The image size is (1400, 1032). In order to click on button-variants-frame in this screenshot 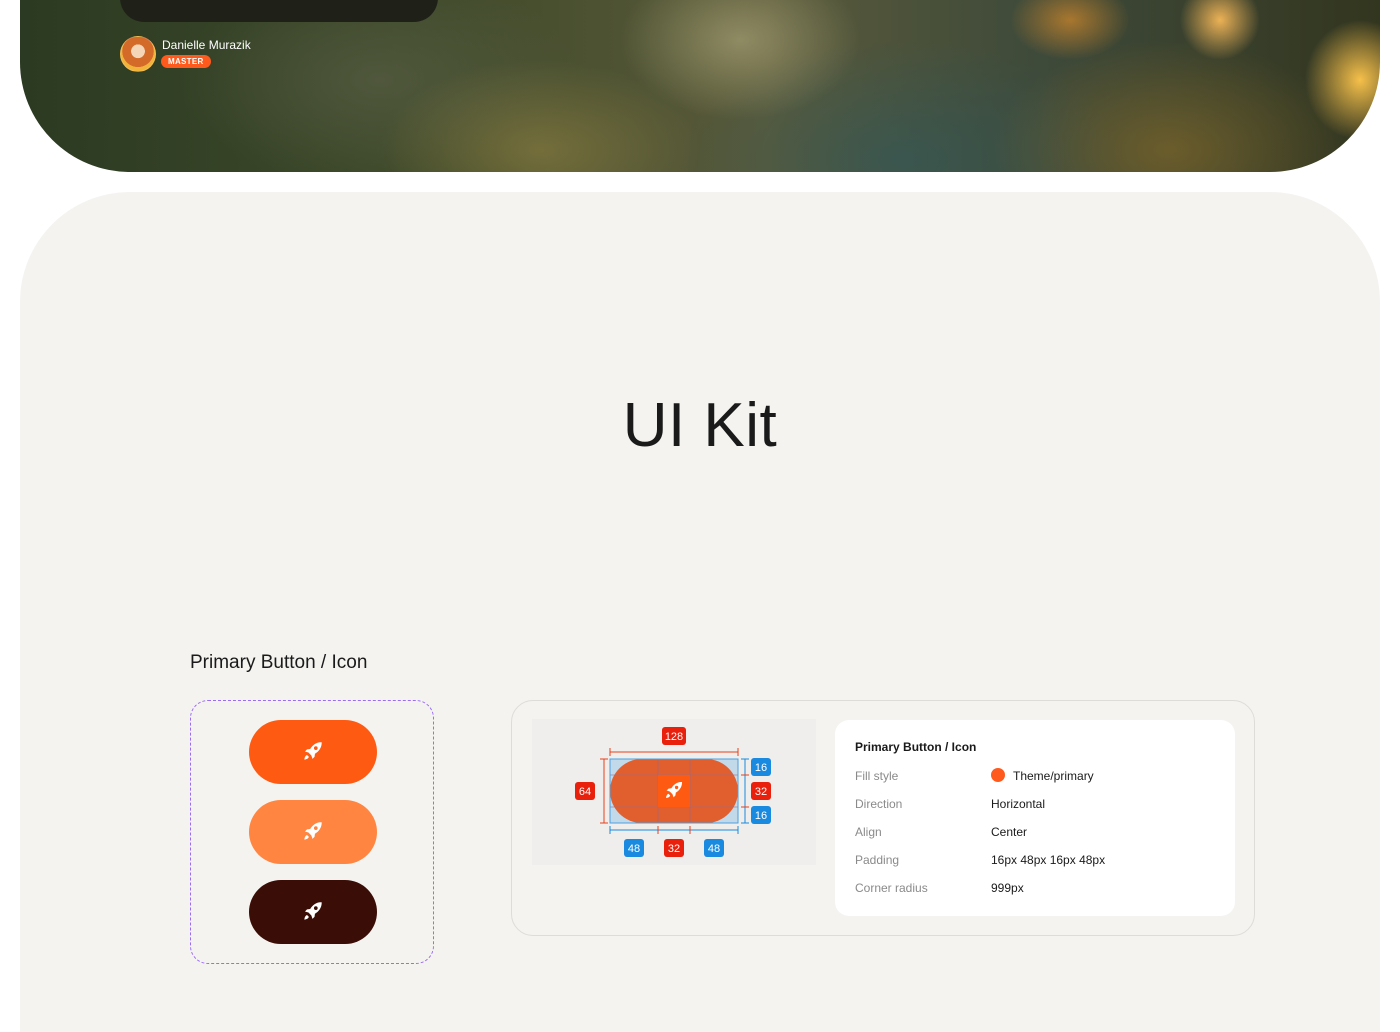, I will do `click(312, 832)`.